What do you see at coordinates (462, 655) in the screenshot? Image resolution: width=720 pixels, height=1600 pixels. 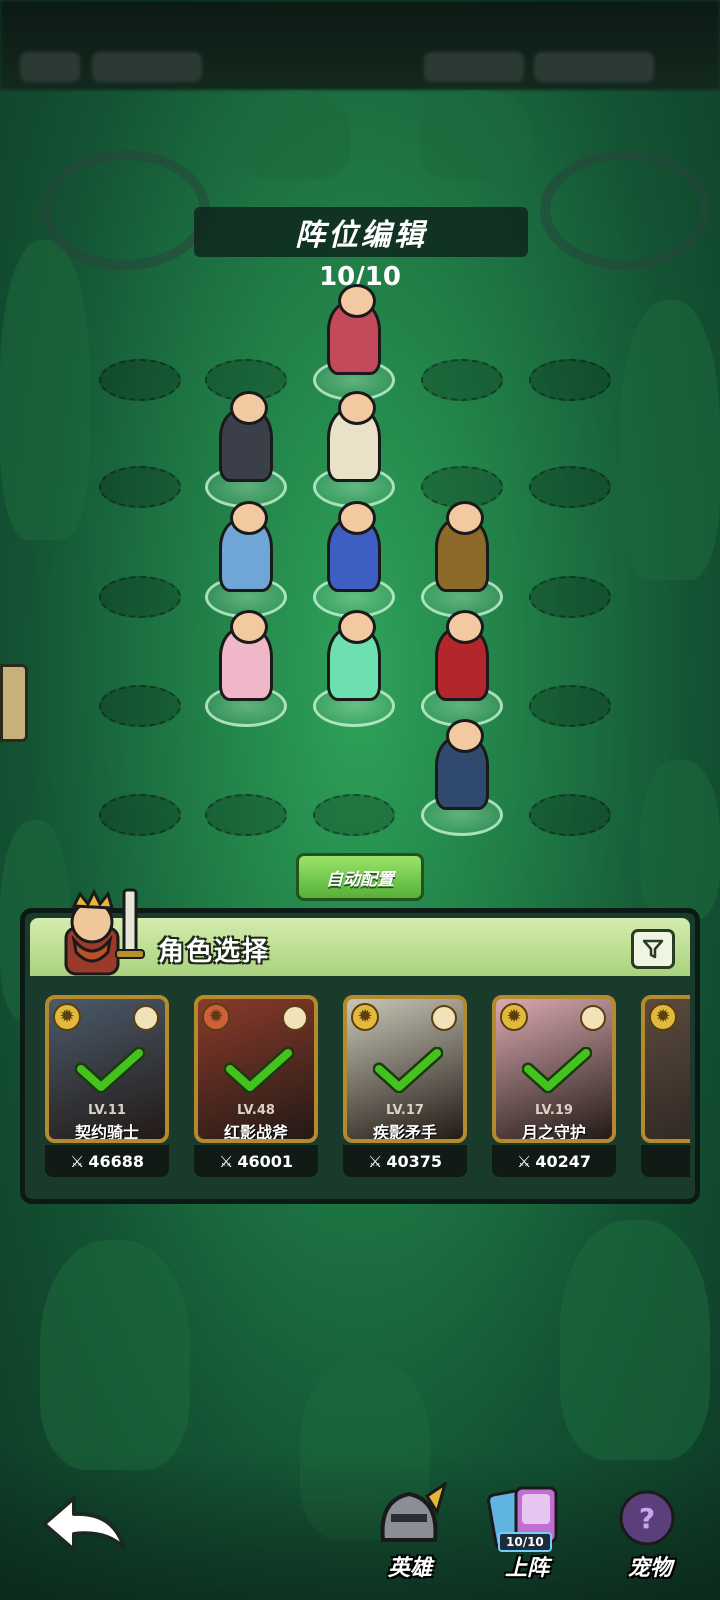 I see `vampire-icon` at bounding box center [462, 655].